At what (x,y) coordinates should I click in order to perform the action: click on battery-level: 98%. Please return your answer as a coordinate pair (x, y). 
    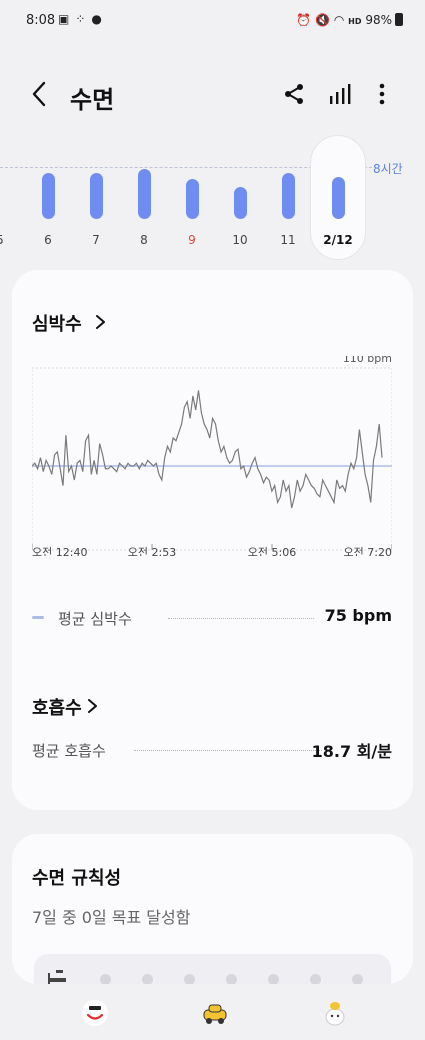
    Looking at the image, I should click on (378, 20).